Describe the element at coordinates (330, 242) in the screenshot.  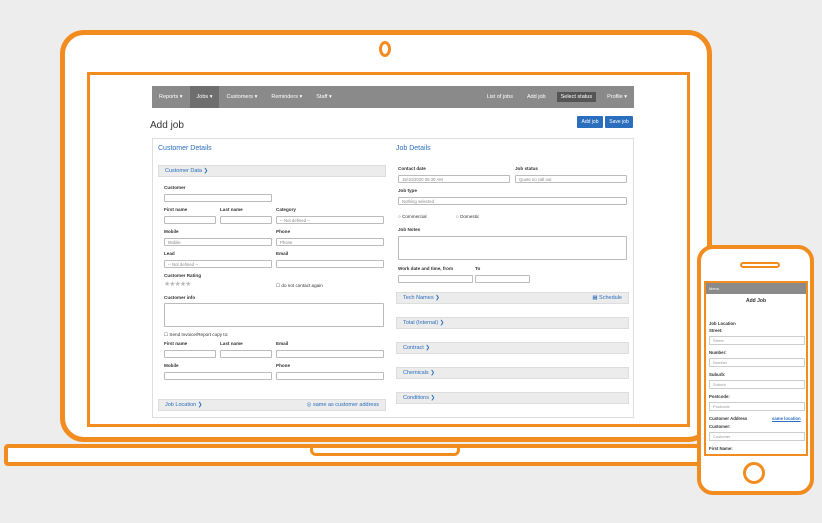
I see `phone-input: Phone` at that location.